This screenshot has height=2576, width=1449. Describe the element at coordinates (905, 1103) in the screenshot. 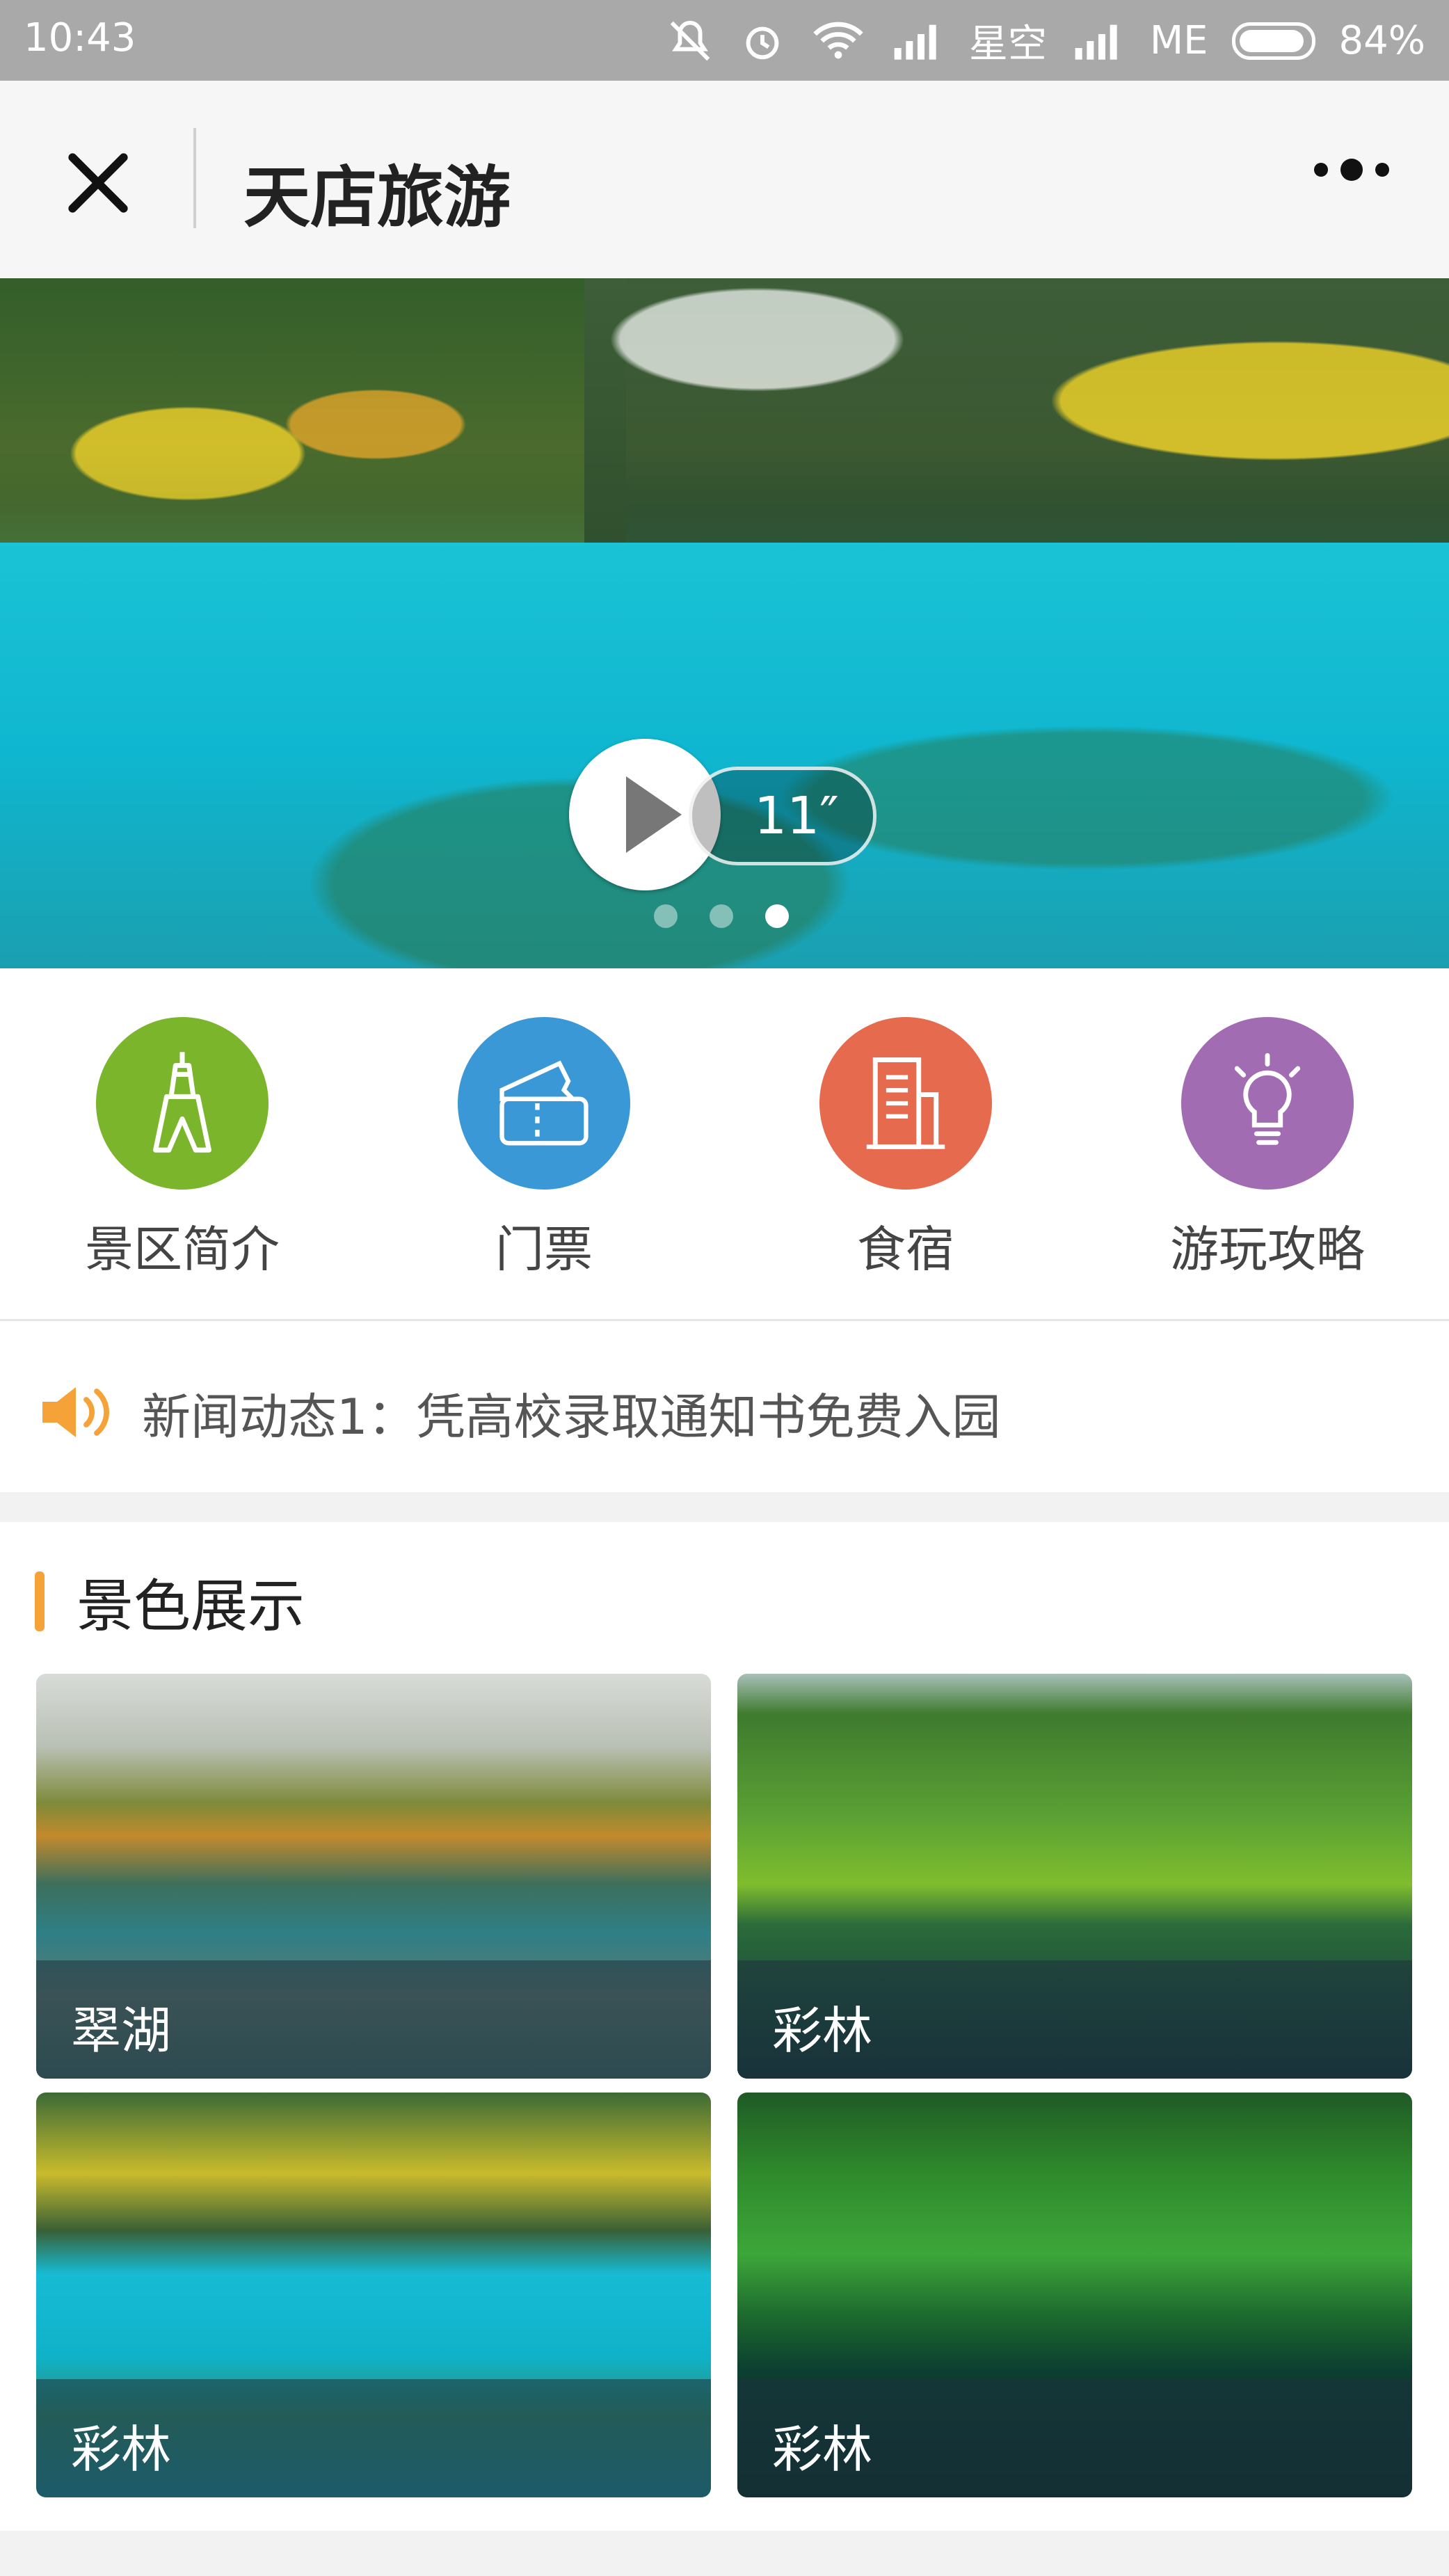

I see `building-icon` at that location.